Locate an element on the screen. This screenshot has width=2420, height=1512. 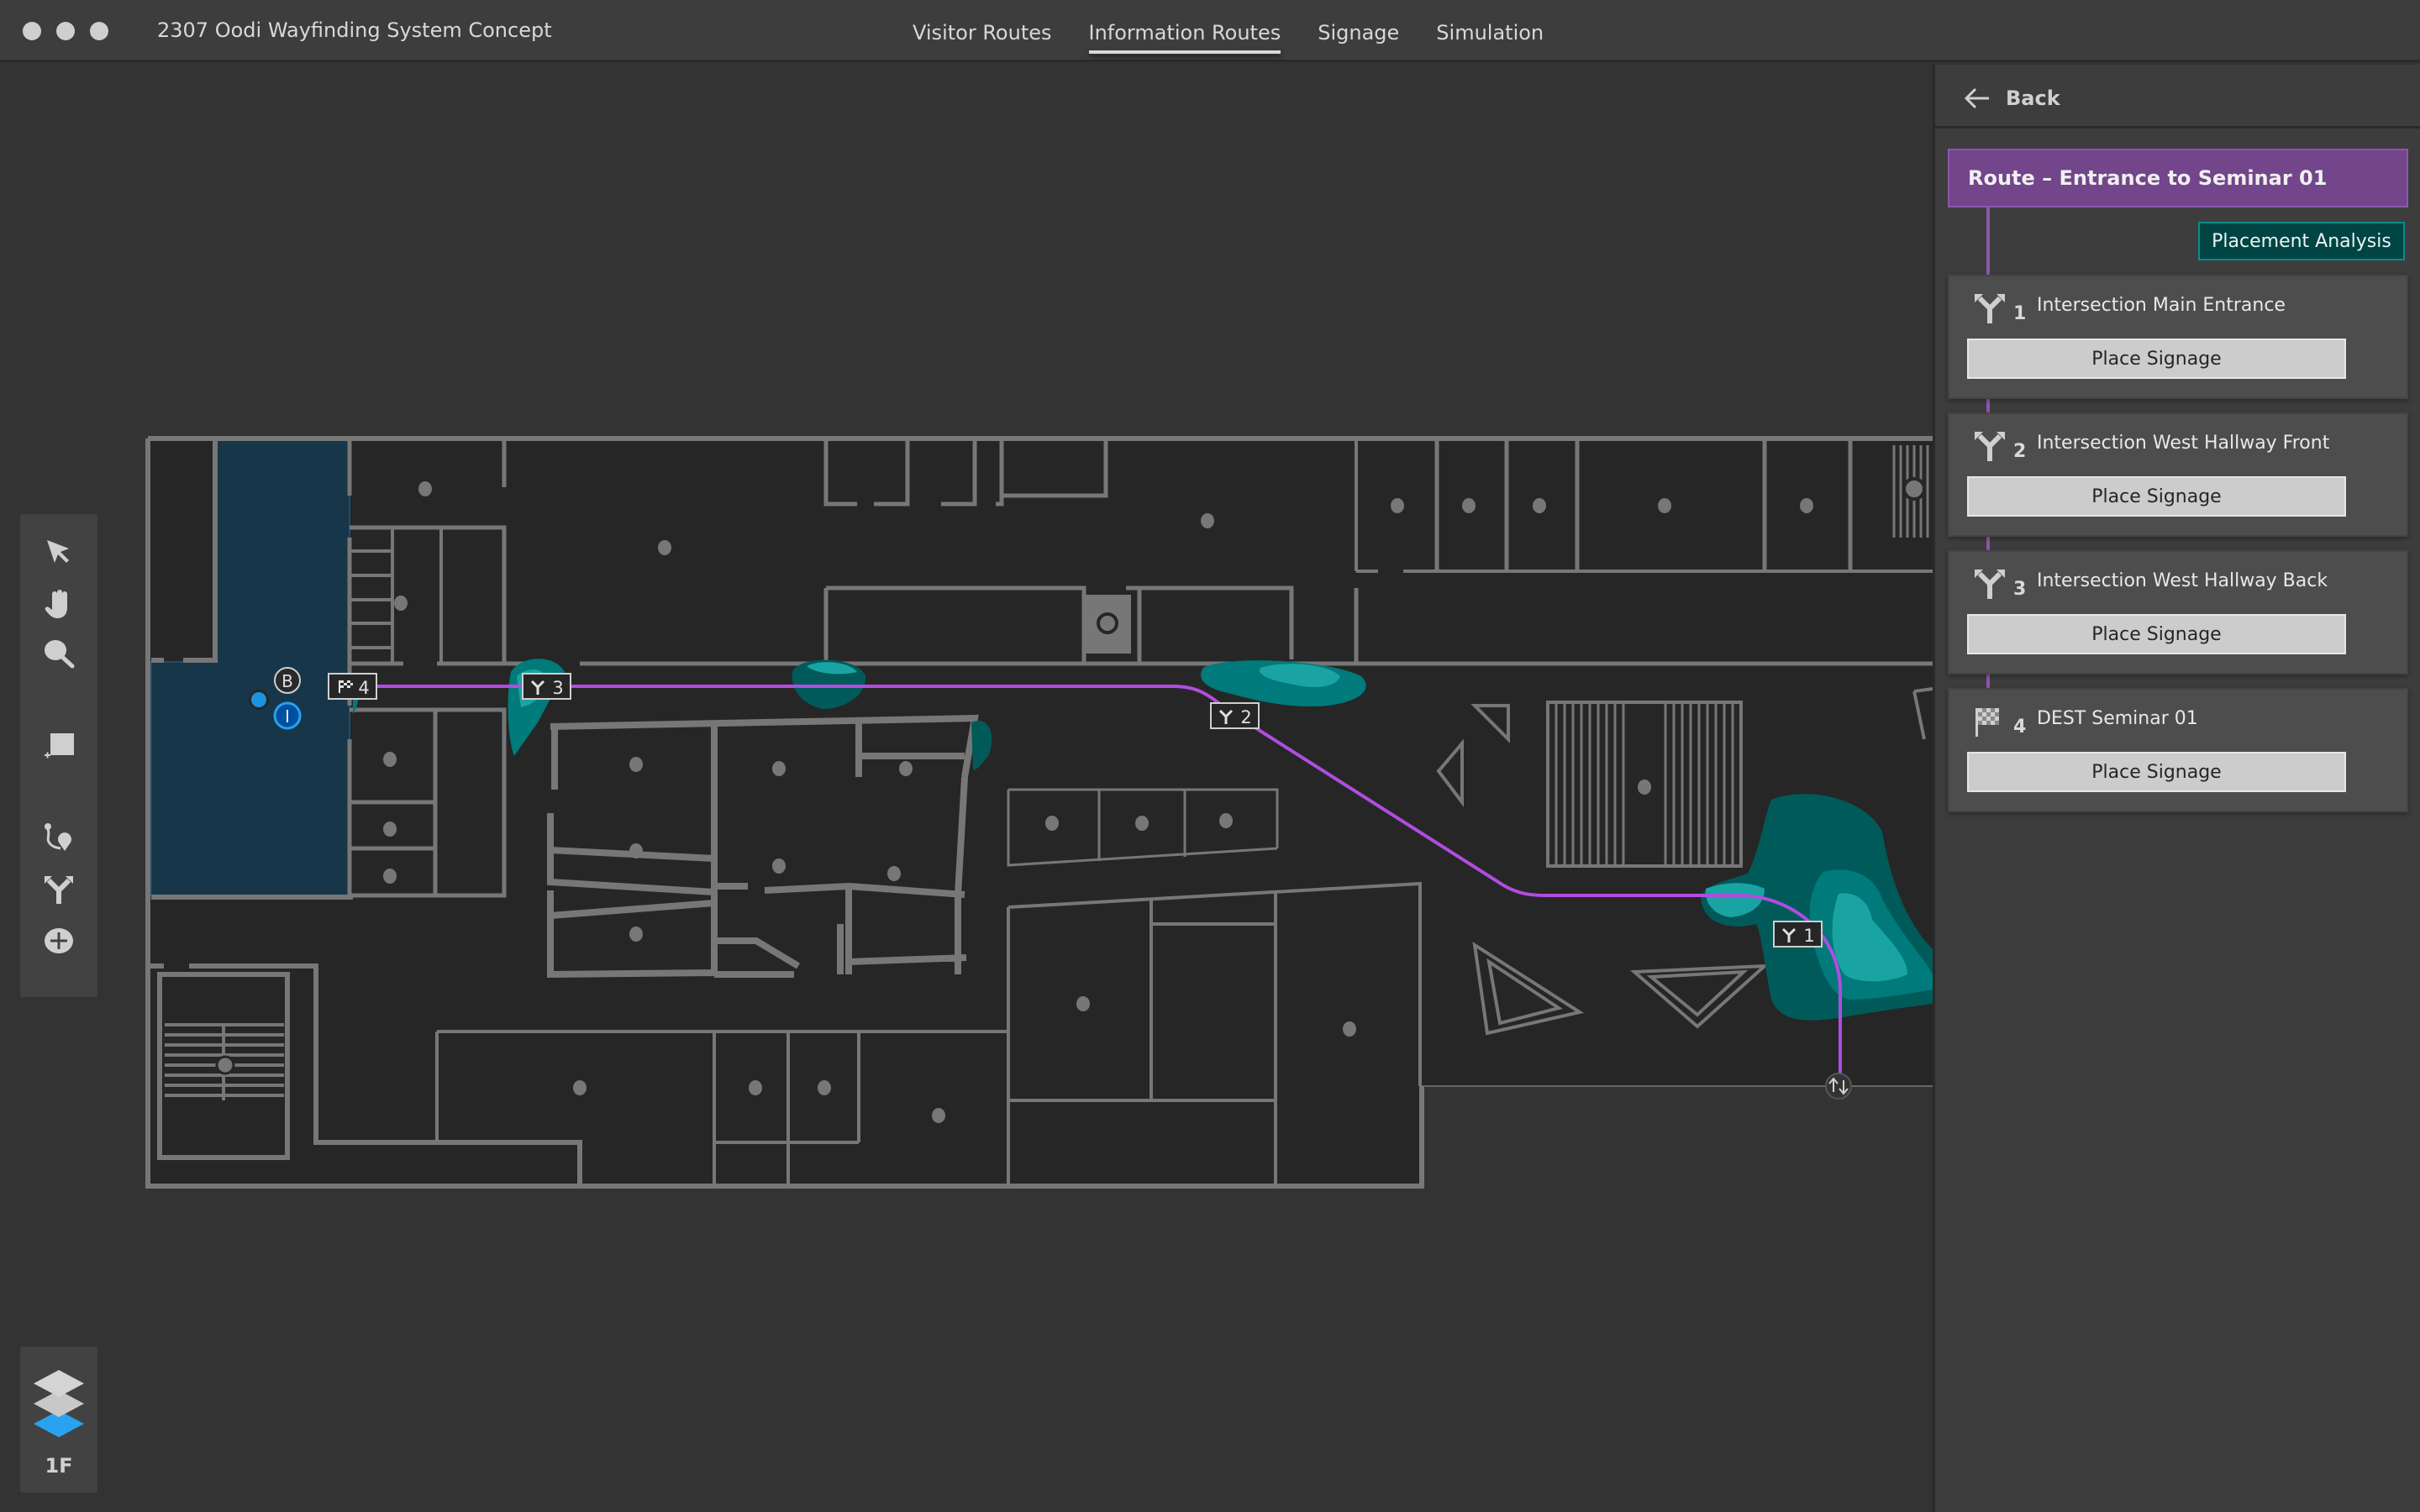
floor-selector: 1F is located at coordinates (58, 1420).